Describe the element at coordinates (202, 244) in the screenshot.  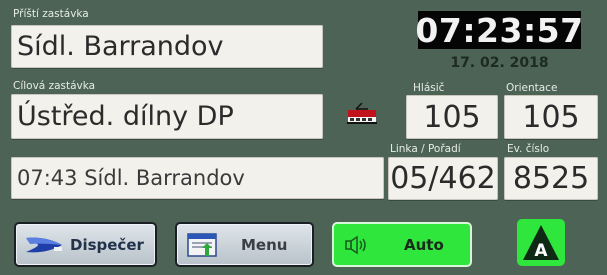
I see `menu-icon` at that location.